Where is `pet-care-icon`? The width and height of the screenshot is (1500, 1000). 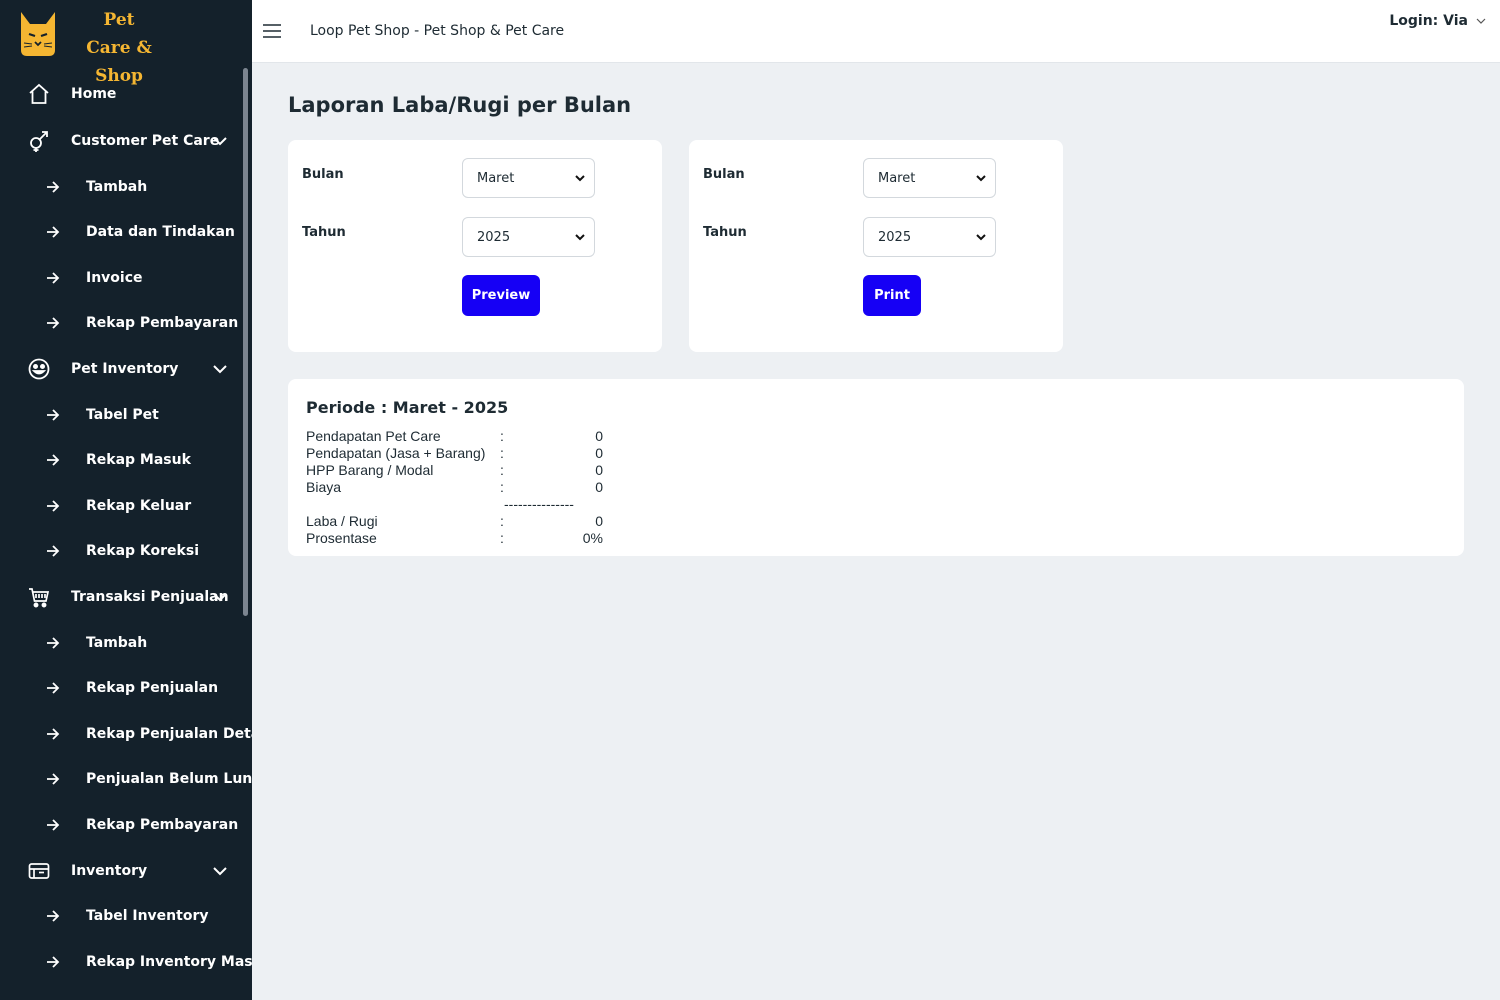 pet-care-icon is located at coordinates (39, 141).